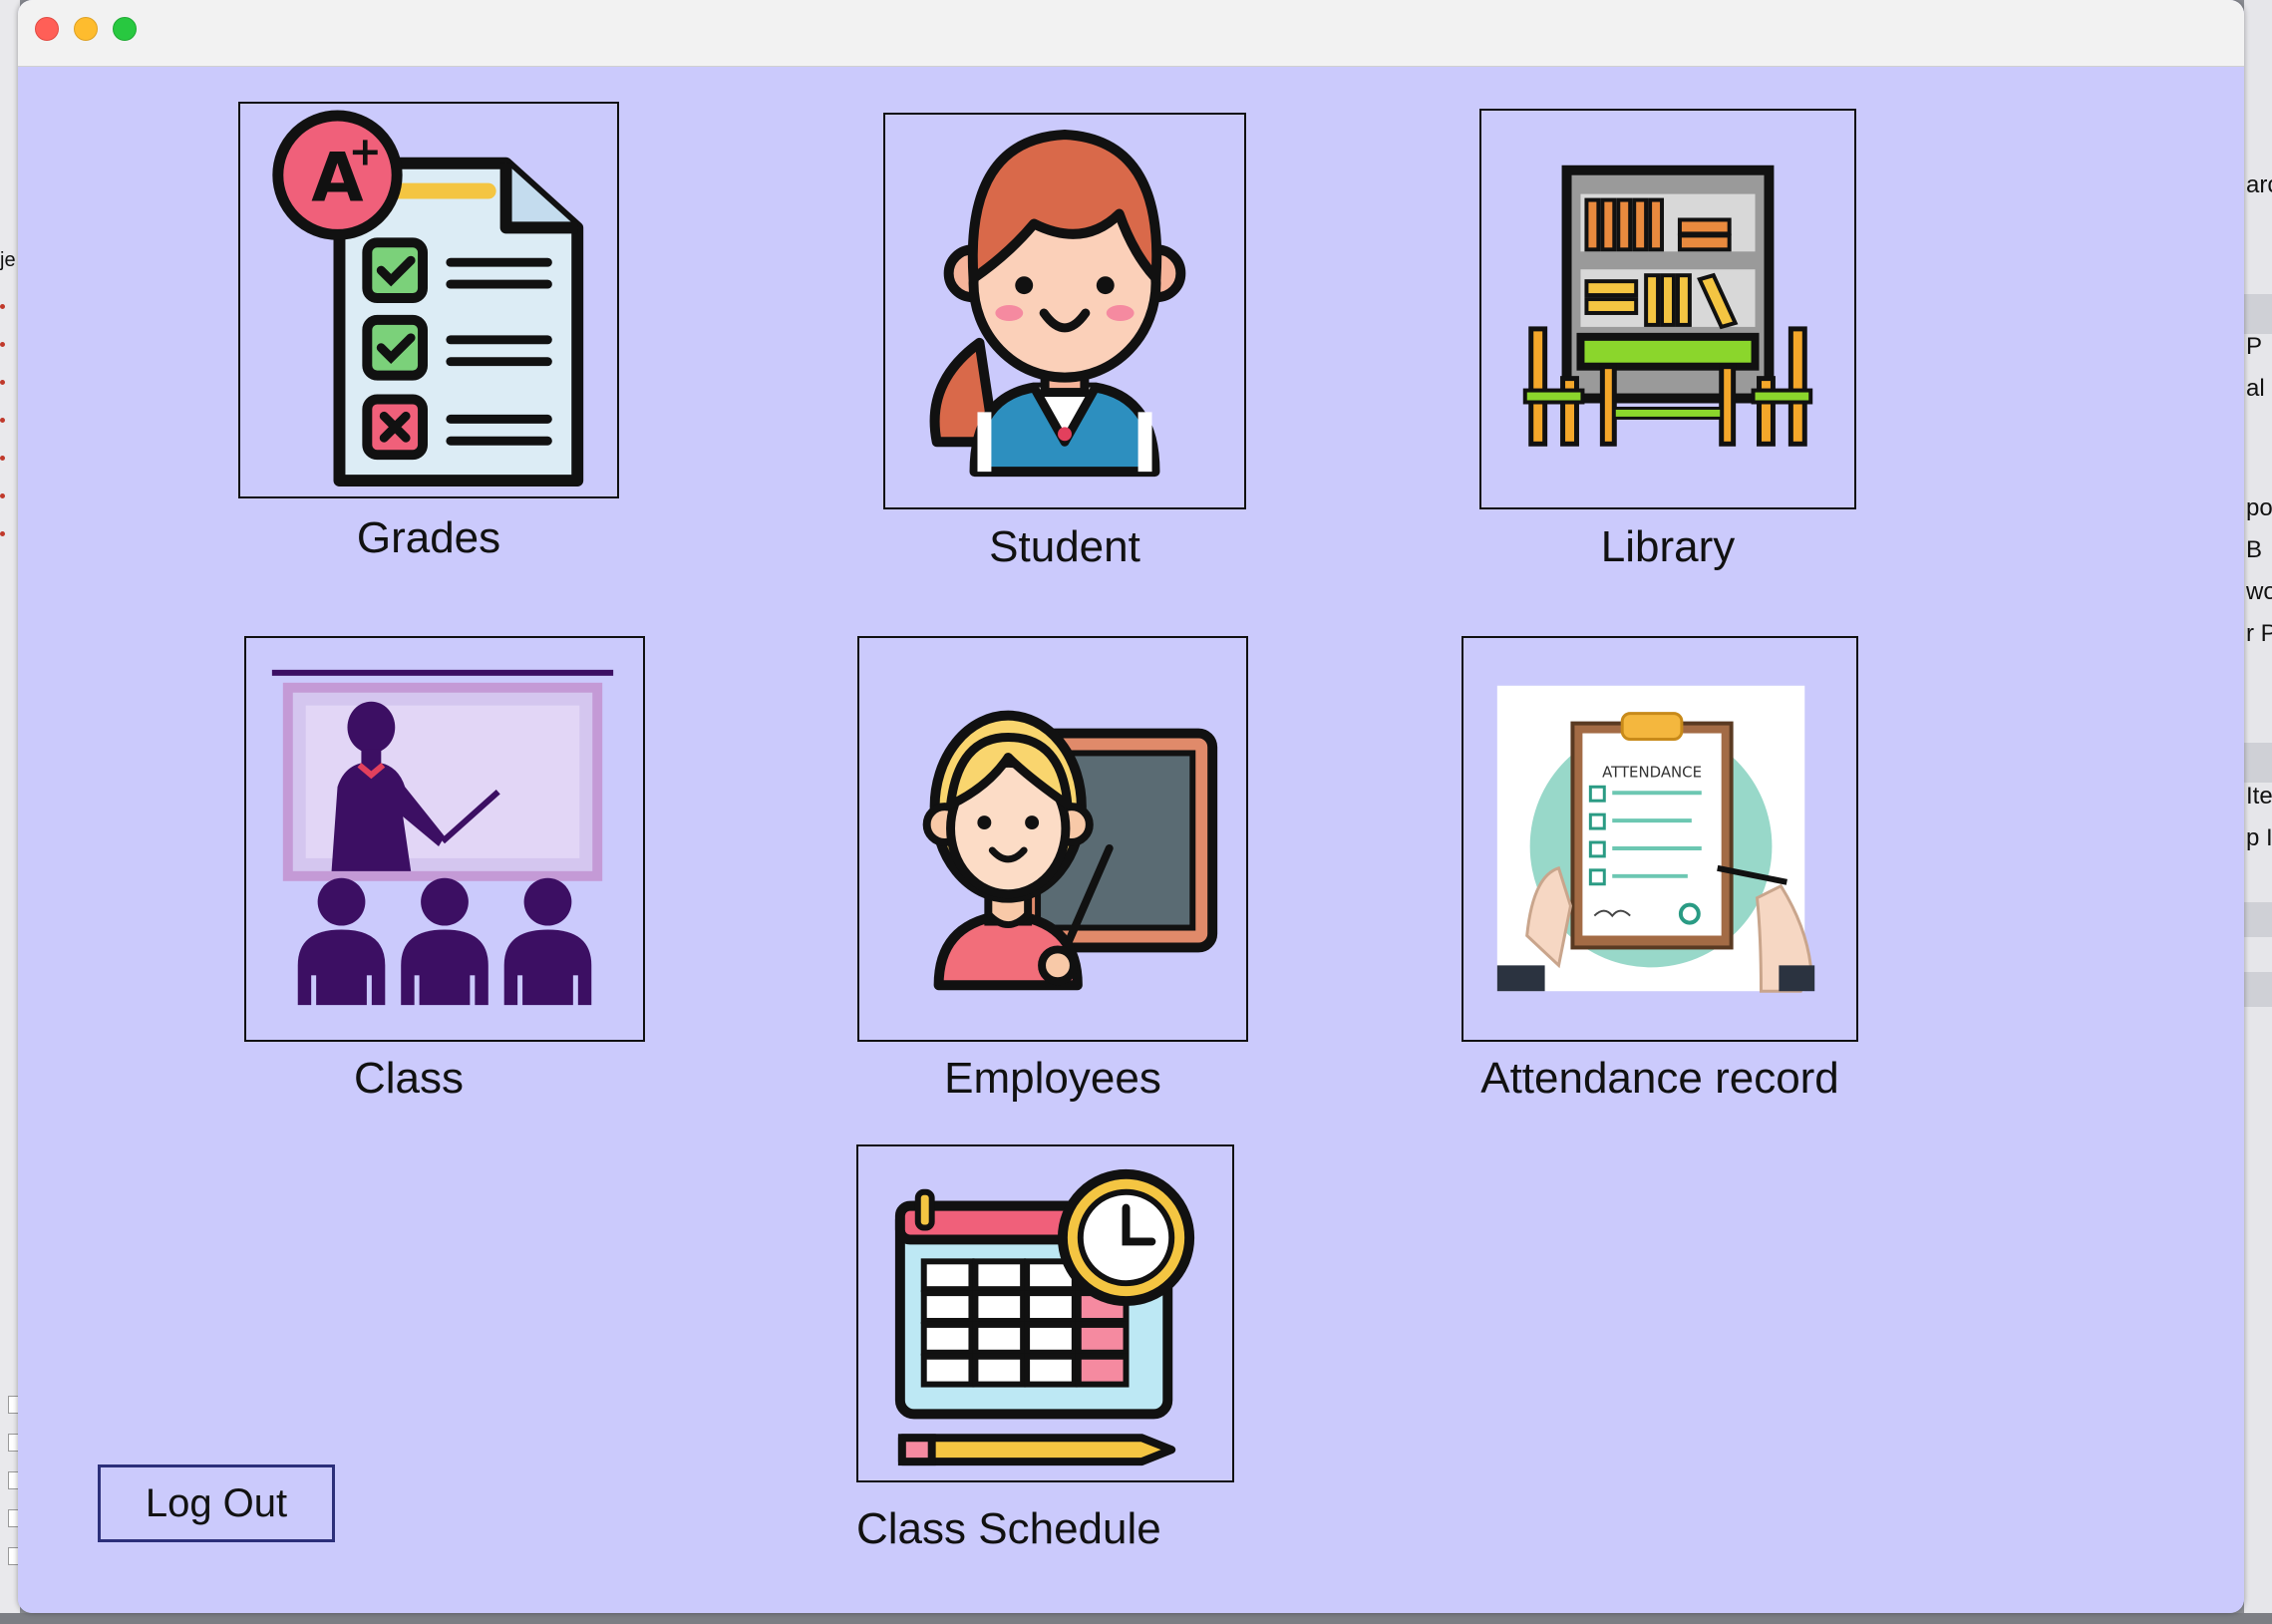 Image resolution: width=2272 pixels, height=1624 pixels. What do you see at coordinates (1668, 547) in the screenshot?
I see `library-label: Library` at bounding box center [1668, 547].